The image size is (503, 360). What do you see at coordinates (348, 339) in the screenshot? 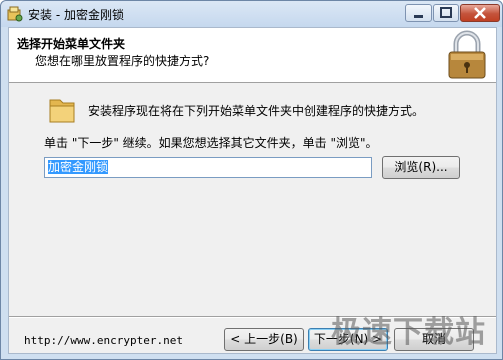
I see `next-button: 下一步(N) >` at bounding box center [348, 339].